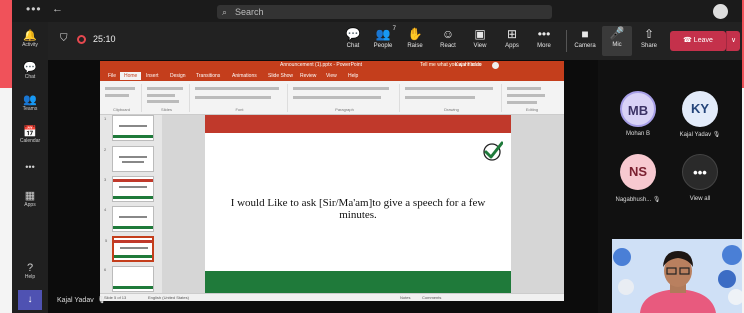 The image size is (744, 313). Describe the element at coordinates (532, 98) in the screenshot. I see `ribbon-group-editing: Editing` at that location.